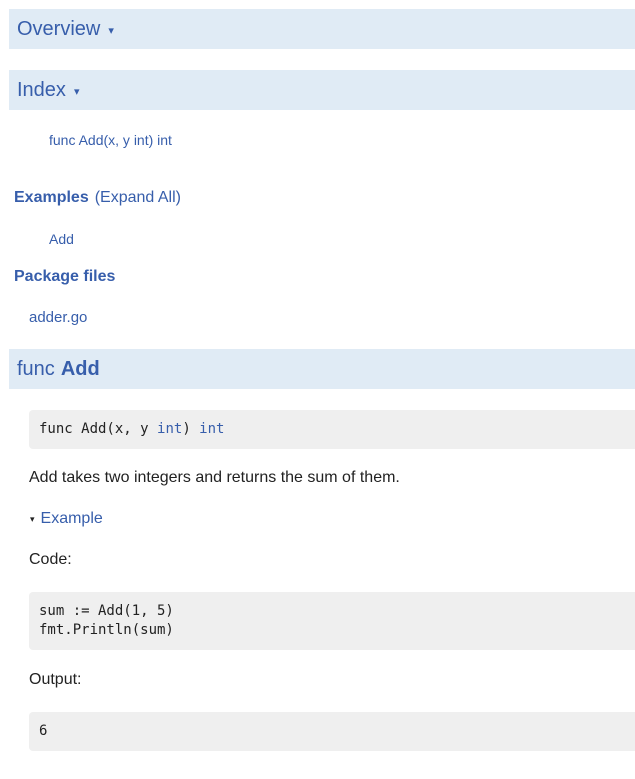 Image resolution: width=635 pixels, height=779 pixels. What do you see at coordinates (76, 91) in the screenshot?
I see `index-toggle-icon: ▾` at bounding box center [76, 91].